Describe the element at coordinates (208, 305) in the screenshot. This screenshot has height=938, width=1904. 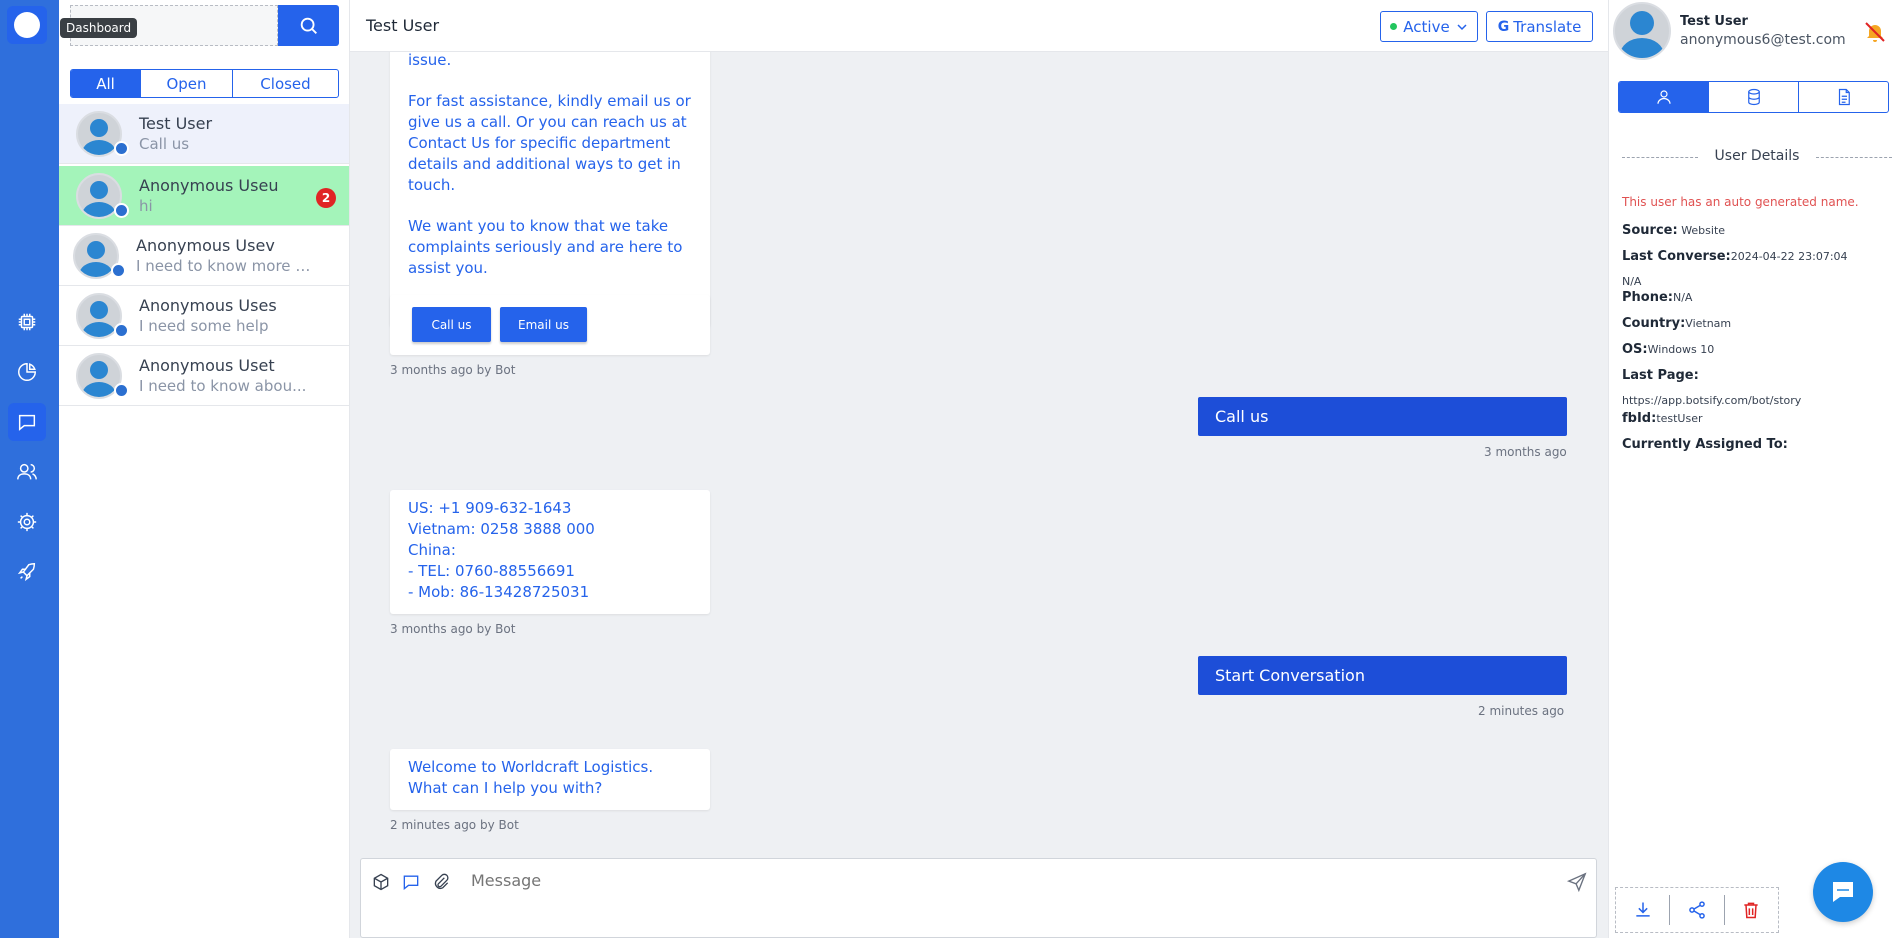
I see `conversation-name: Anonymous Uses` at that location.